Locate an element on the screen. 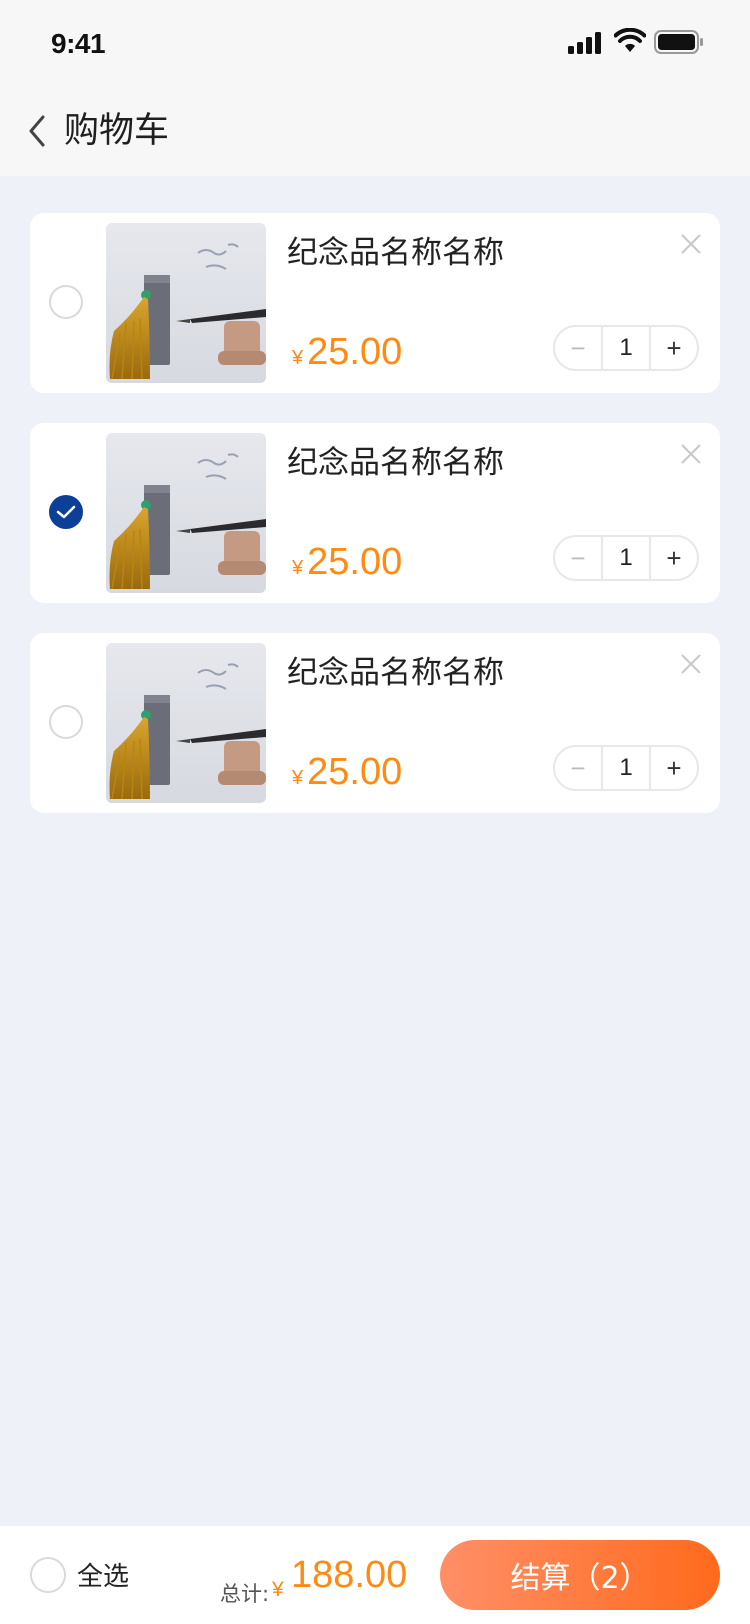 This screenshot has width=750, height=1624. check-icon is located at coordinates (66, 512).